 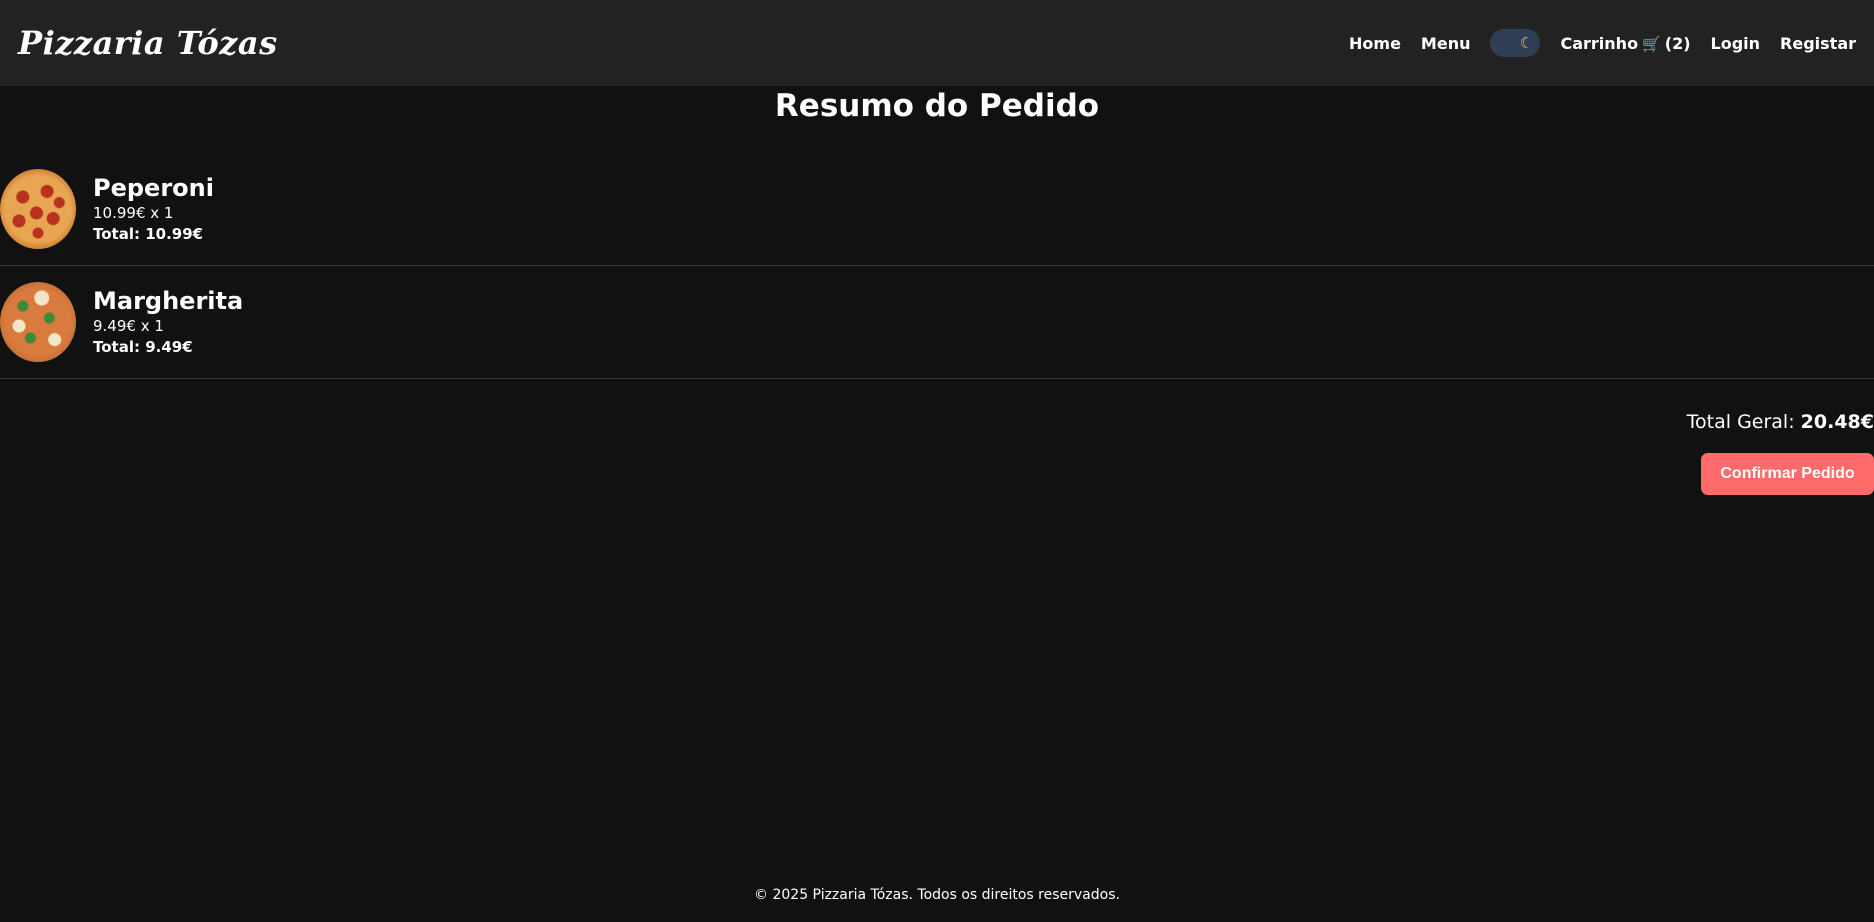 I want to click on list-item: Margherita 9.49€ x 1 Total: 9.49€, so click(x=937, y=322).